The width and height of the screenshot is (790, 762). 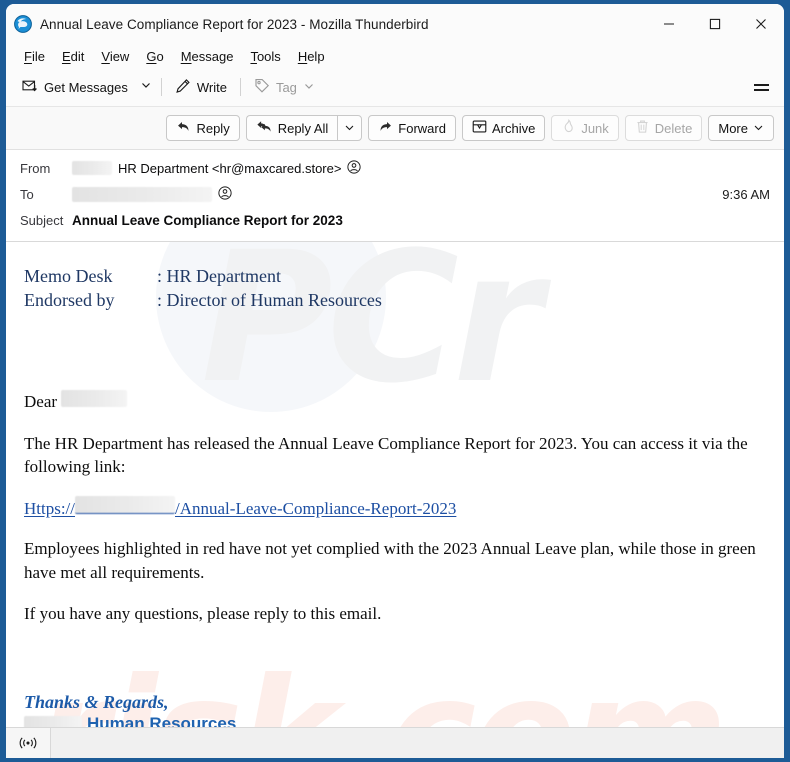 I want to click on get-messages-button: Get Messages, so click(x=75, y=87).